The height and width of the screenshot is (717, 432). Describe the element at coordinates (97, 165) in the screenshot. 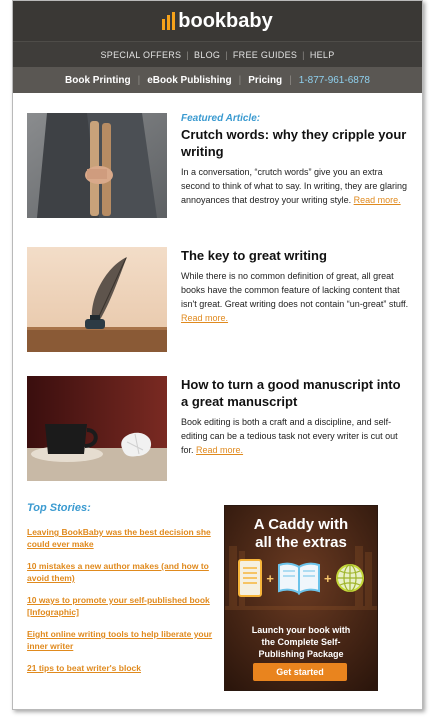

I see `article-image-crutch` at that location.